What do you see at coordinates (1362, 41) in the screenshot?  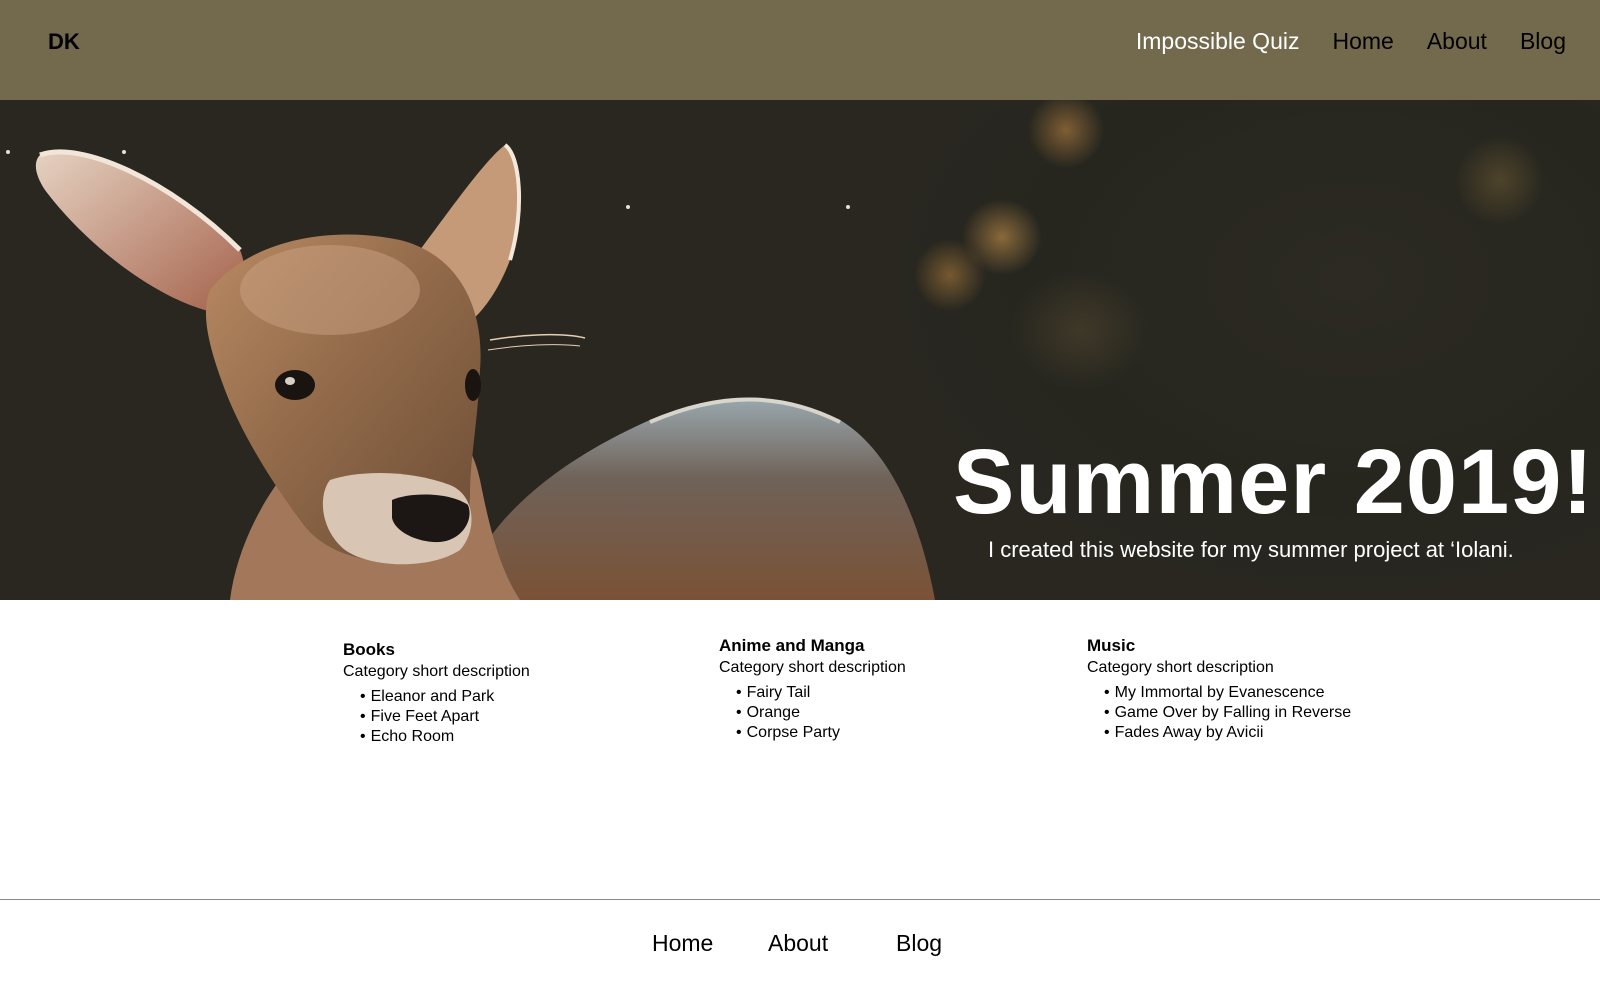 I see `nav-link-home: Home` at bounding box center [1362, 41].